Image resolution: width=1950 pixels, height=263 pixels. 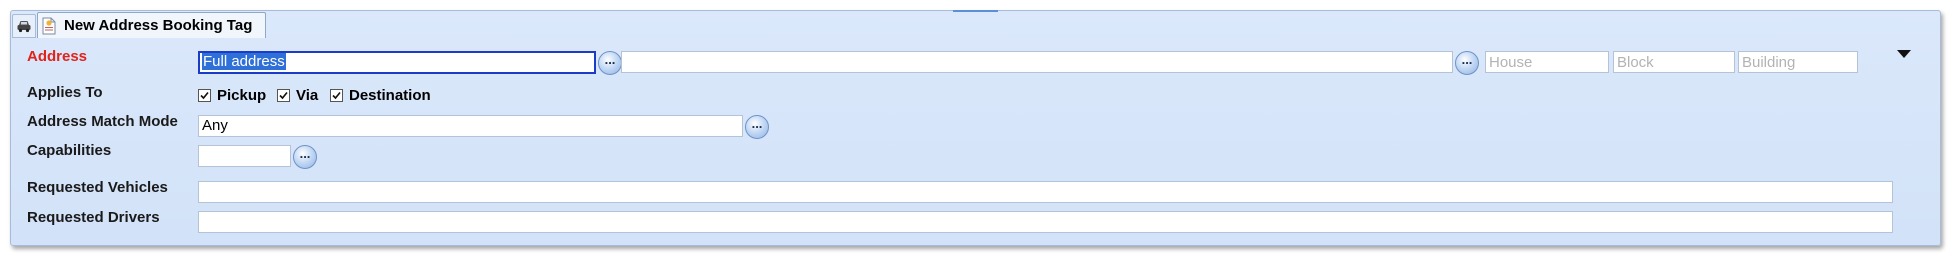 I want to click on via-check-icon, so click(x=283, y=95).